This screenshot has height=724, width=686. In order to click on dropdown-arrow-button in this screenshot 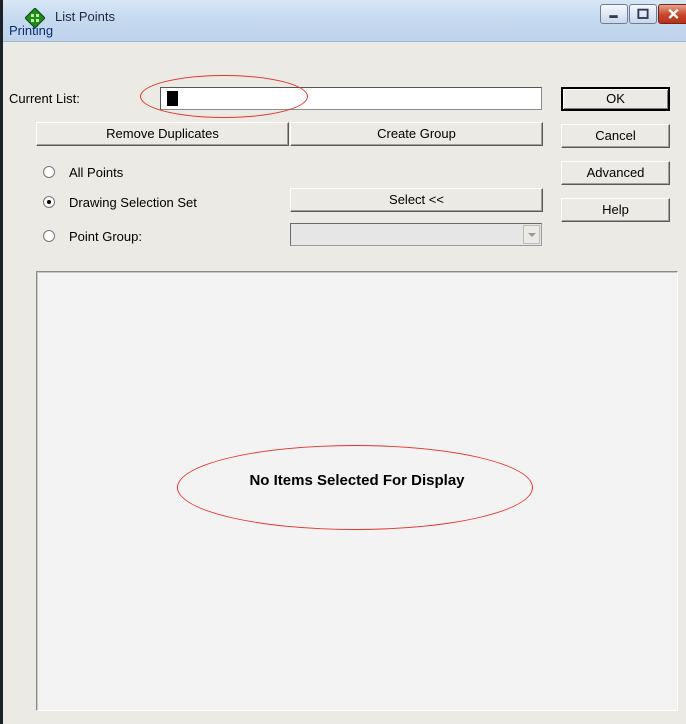, I will do `click(531, 234)`.